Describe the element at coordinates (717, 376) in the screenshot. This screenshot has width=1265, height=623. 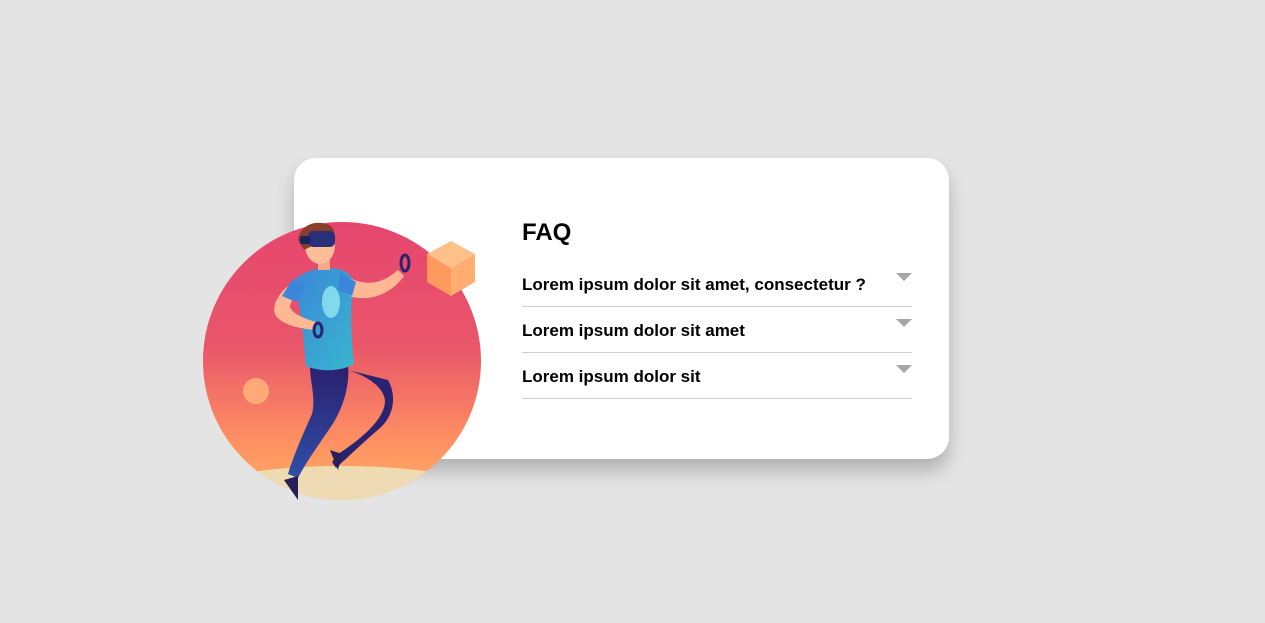
I see `faq-item: Lorem ipsum dolor sit` at that location.